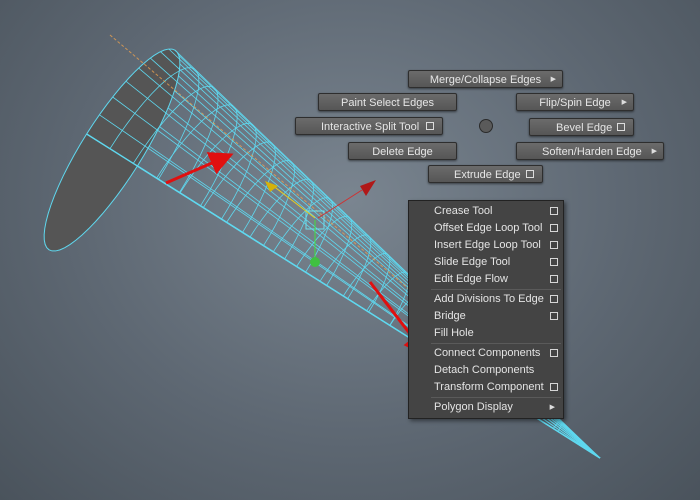 This screenshot has height=500, width=700. What do you see at coordinates (402, 151) in the screenshot?
I see `delete-edge-button: Delete Edge` at bounding box center [402, 151].